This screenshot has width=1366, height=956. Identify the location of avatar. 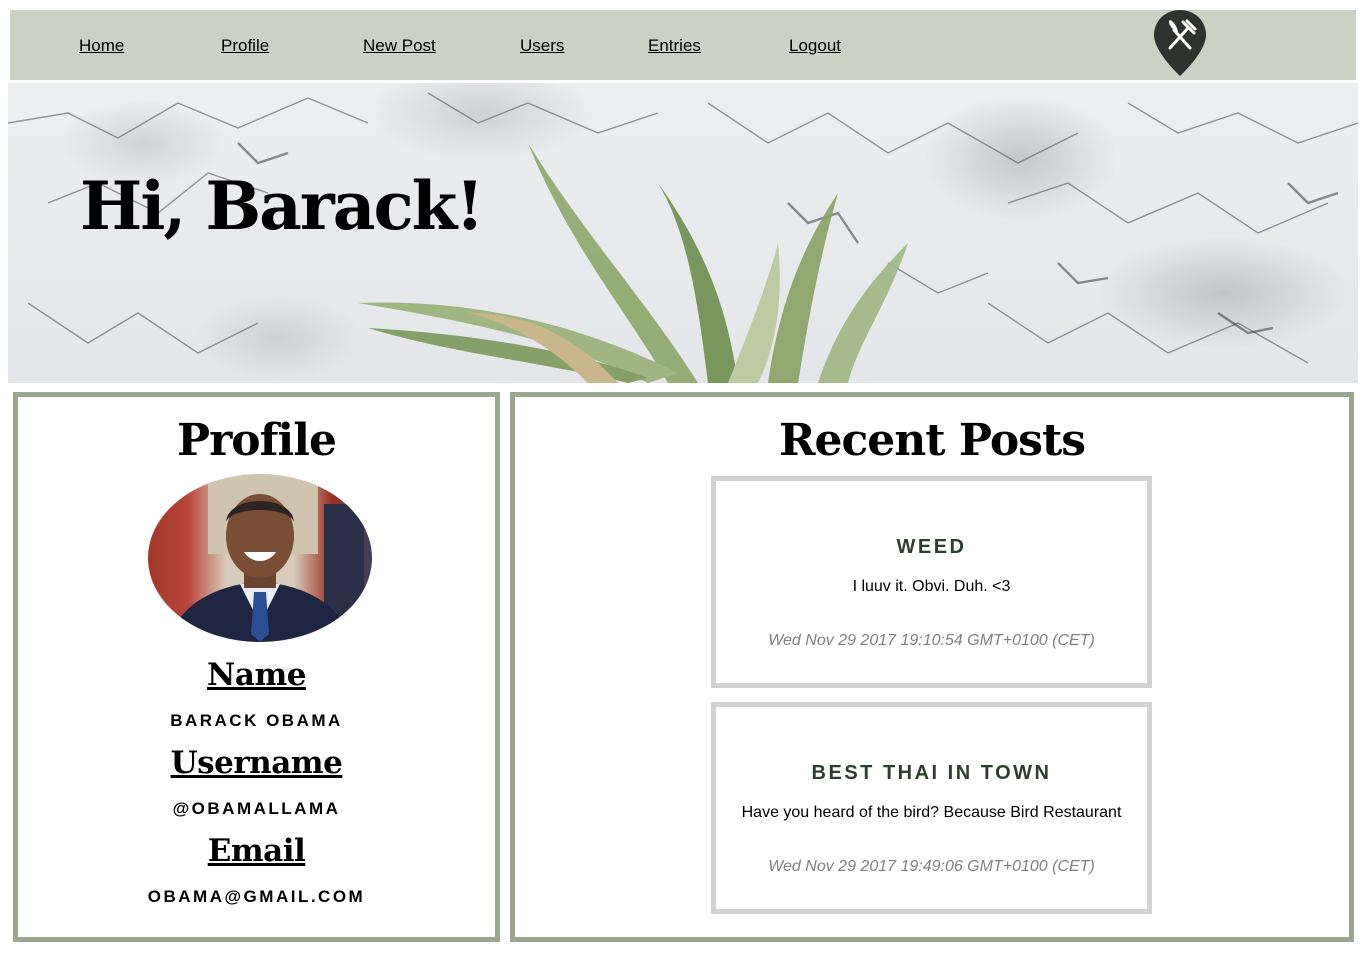
(260, 558).